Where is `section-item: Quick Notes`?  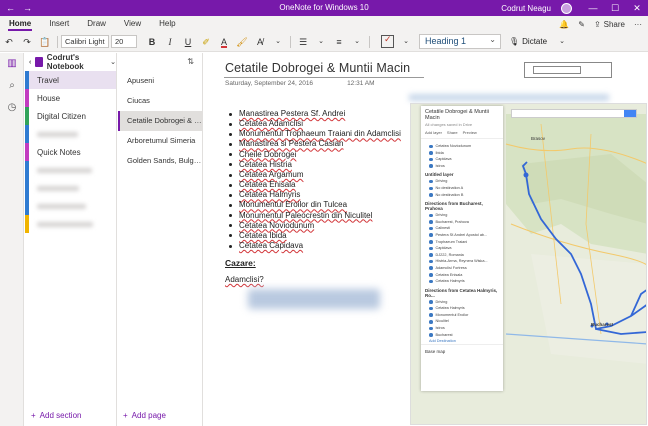
section-item: Quick Notes is located at coordinates (70, 152).